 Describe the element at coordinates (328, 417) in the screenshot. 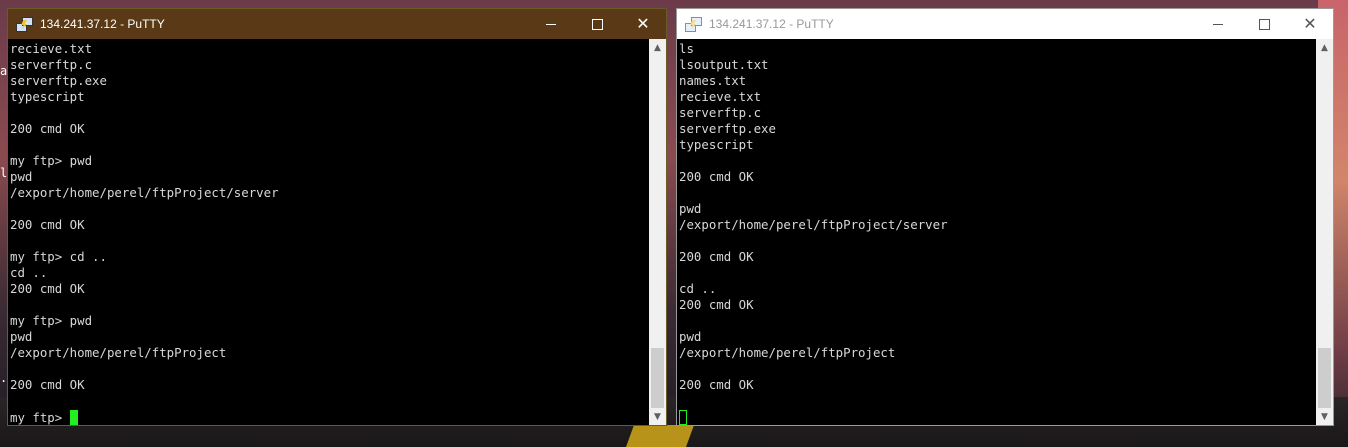

I see `prompt-line: my ftp>` at that location.